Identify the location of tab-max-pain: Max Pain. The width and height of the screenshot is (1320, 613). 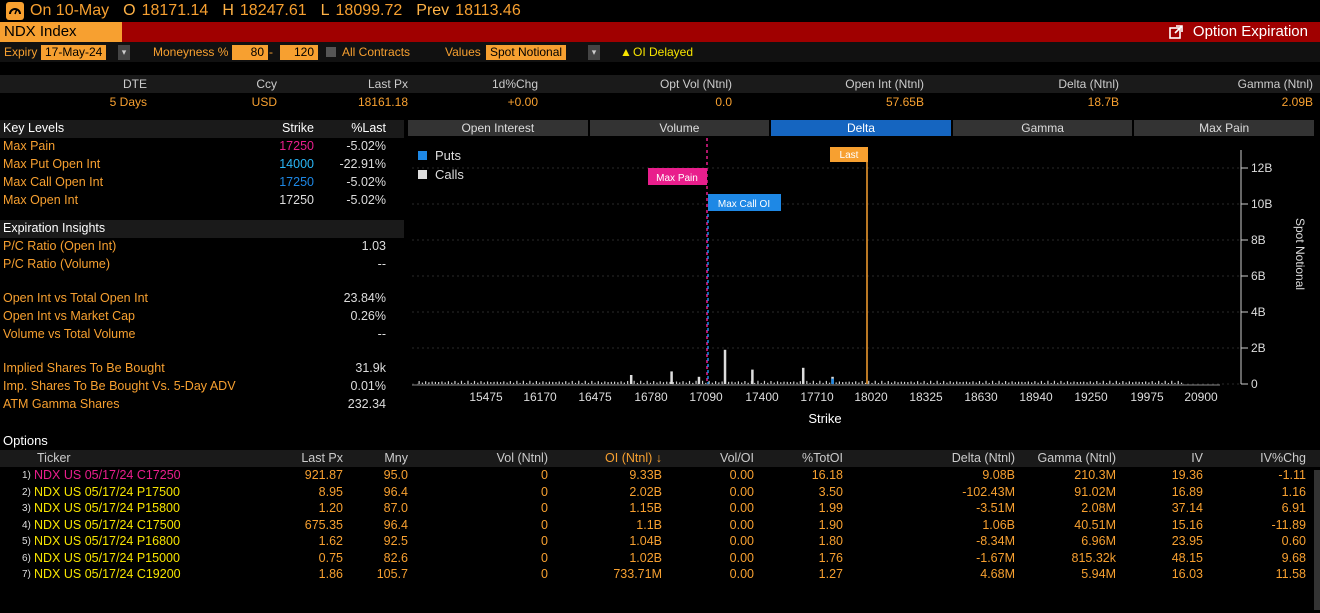
(1224, 128).